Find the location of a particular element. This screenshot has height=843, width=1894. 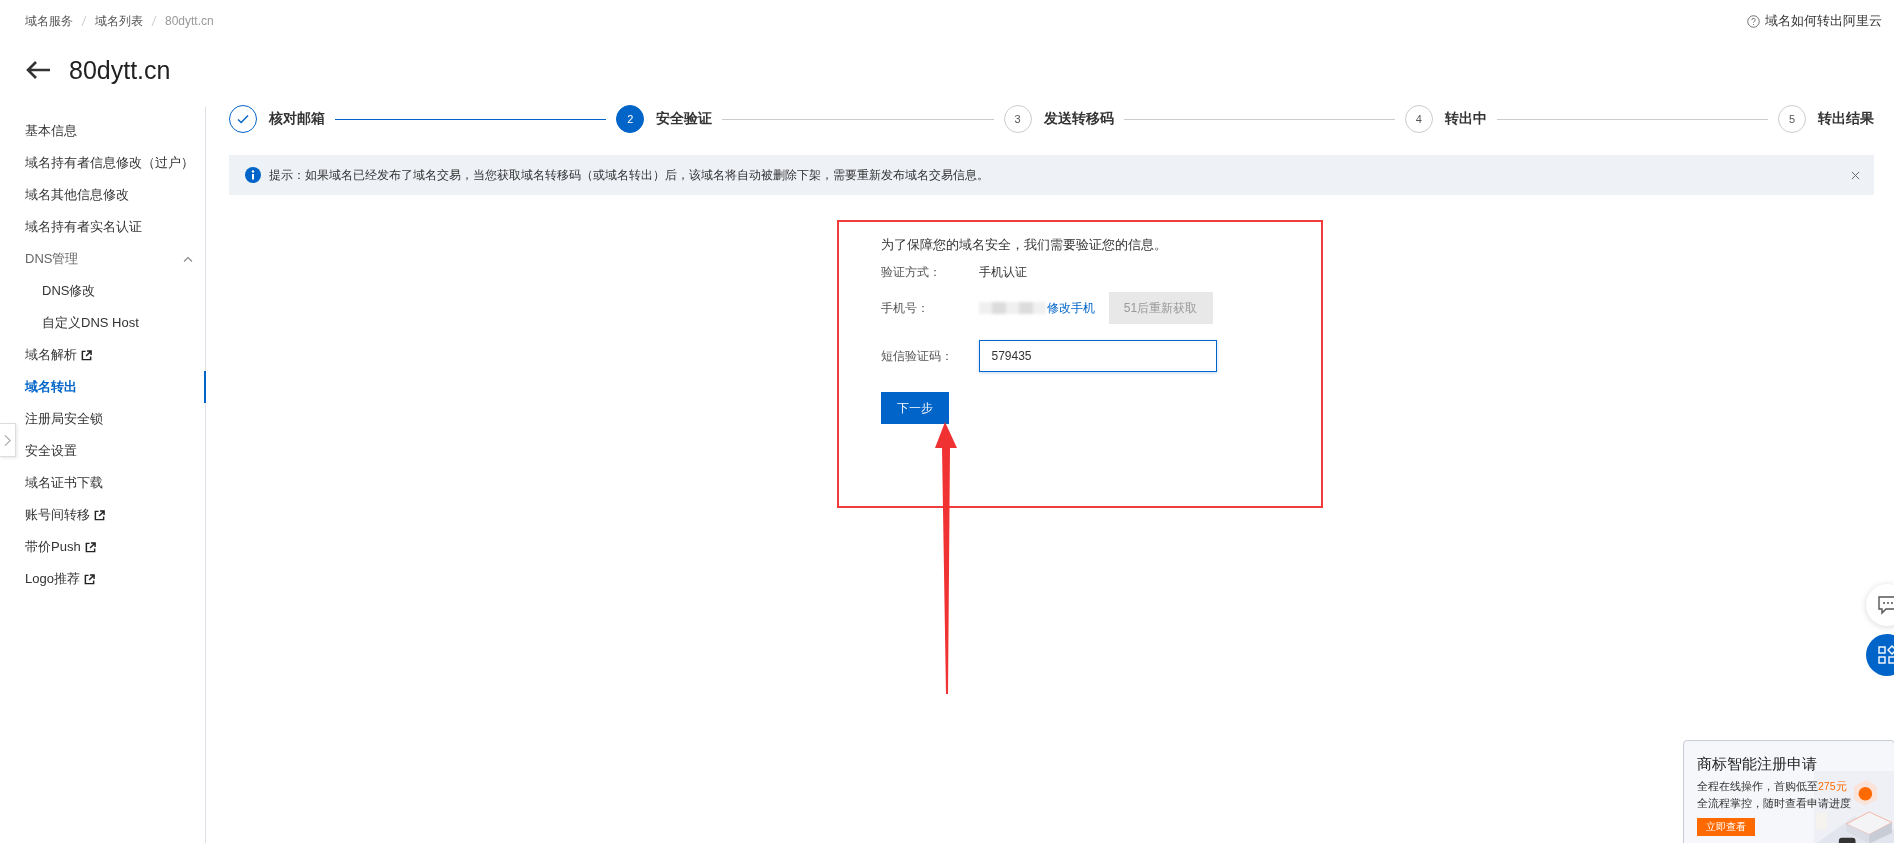

close-icon is located at coordinates (1855, 175).